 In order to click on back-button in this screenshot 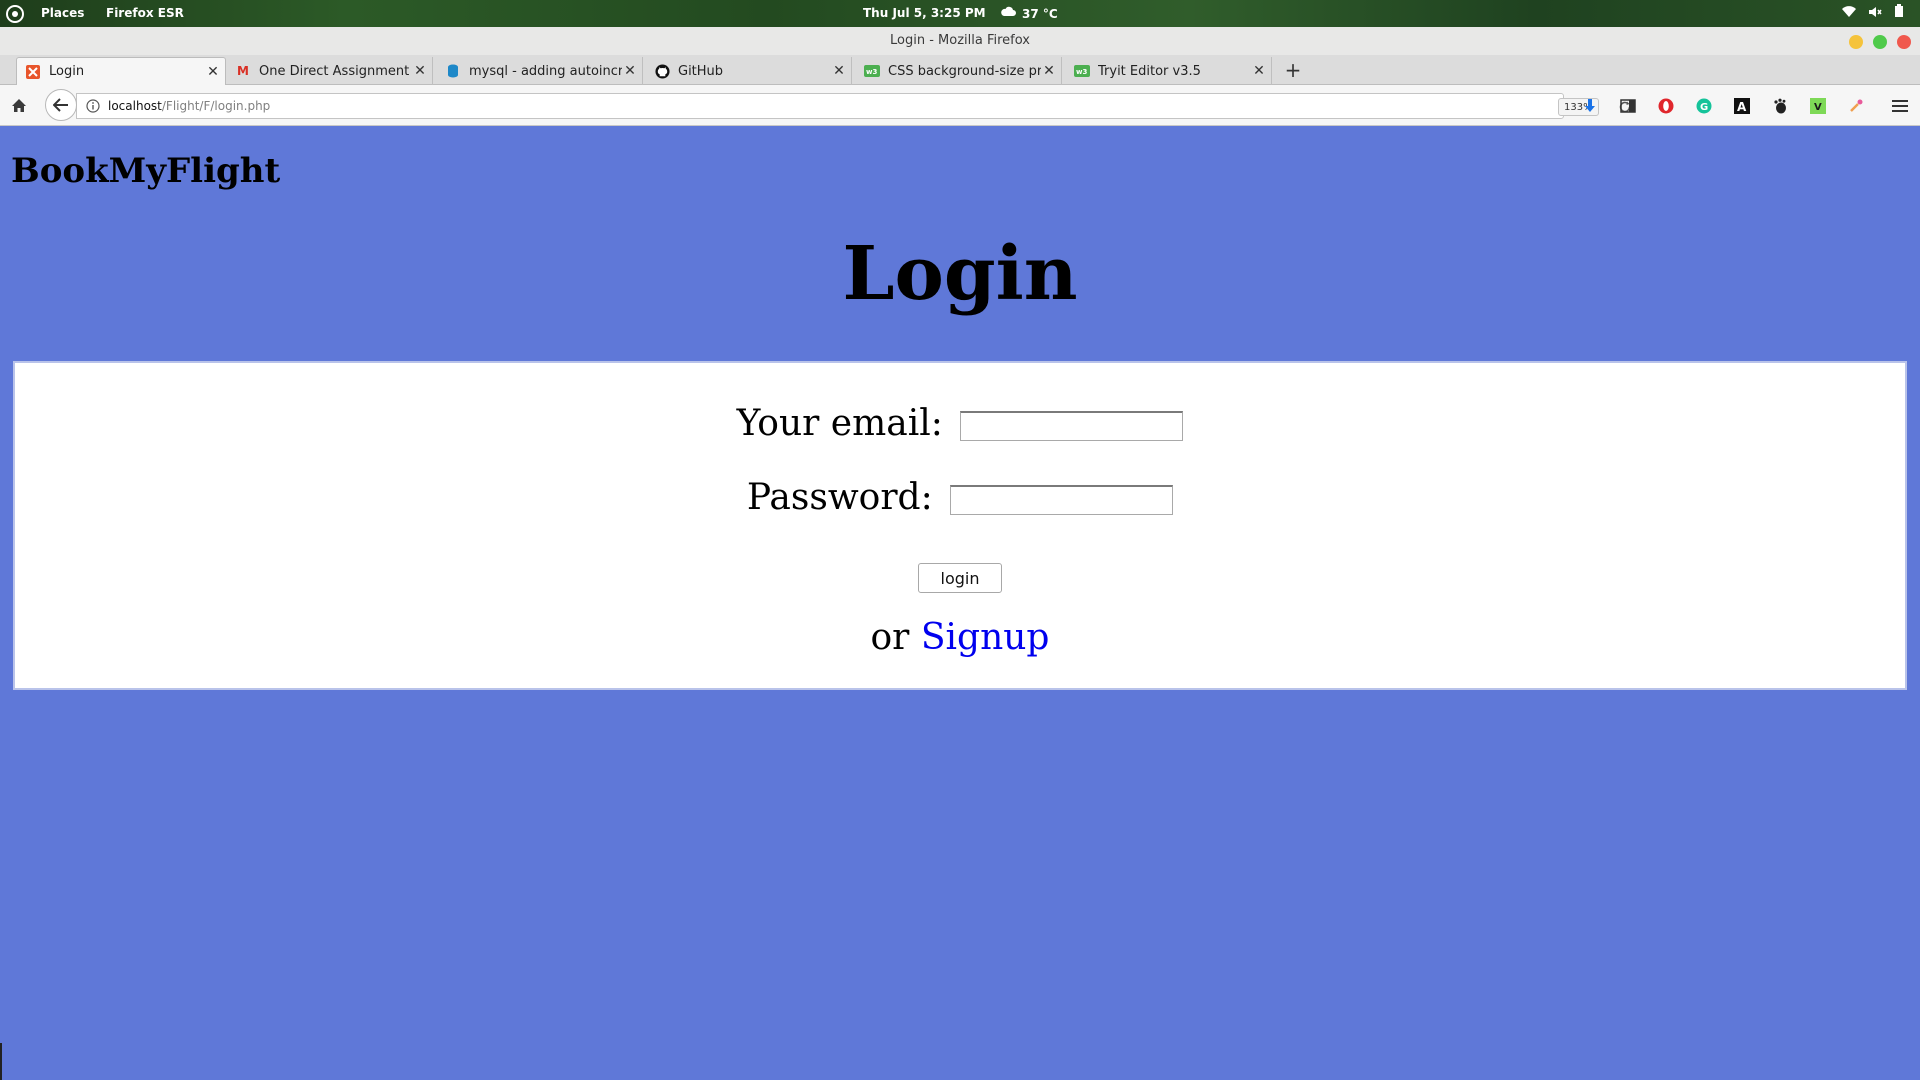, I will do `click(61, 105)`.